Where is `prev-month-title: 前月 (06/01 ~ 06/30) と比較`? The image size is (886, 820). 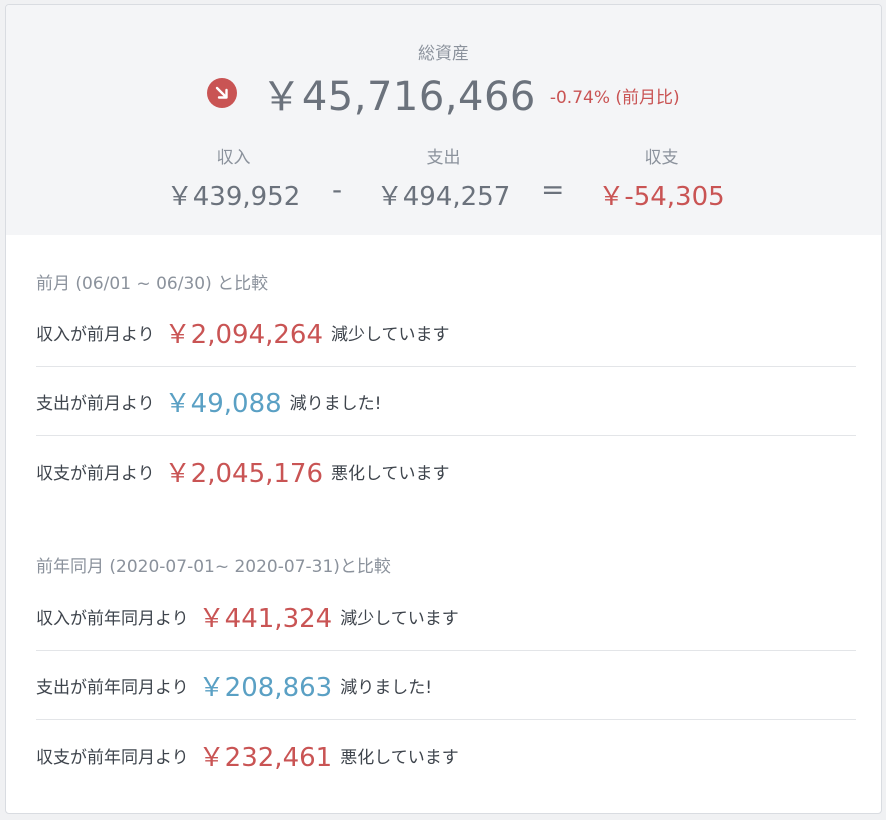
prev-month-title: 前月 (06/01 ~ 06/30) と比較 is located at coordinates (152, 284).